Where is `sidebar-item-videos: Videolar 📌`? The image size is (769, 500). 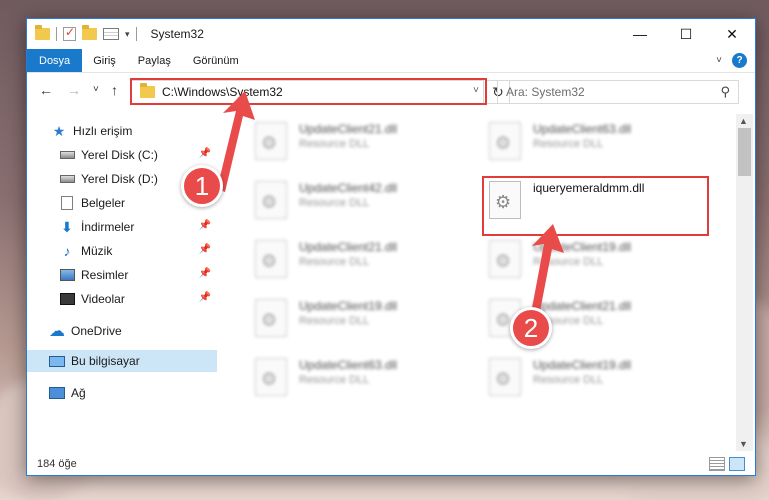 sidebar-item-videos: Videolar 📌 is located at coordinates (122, 299).